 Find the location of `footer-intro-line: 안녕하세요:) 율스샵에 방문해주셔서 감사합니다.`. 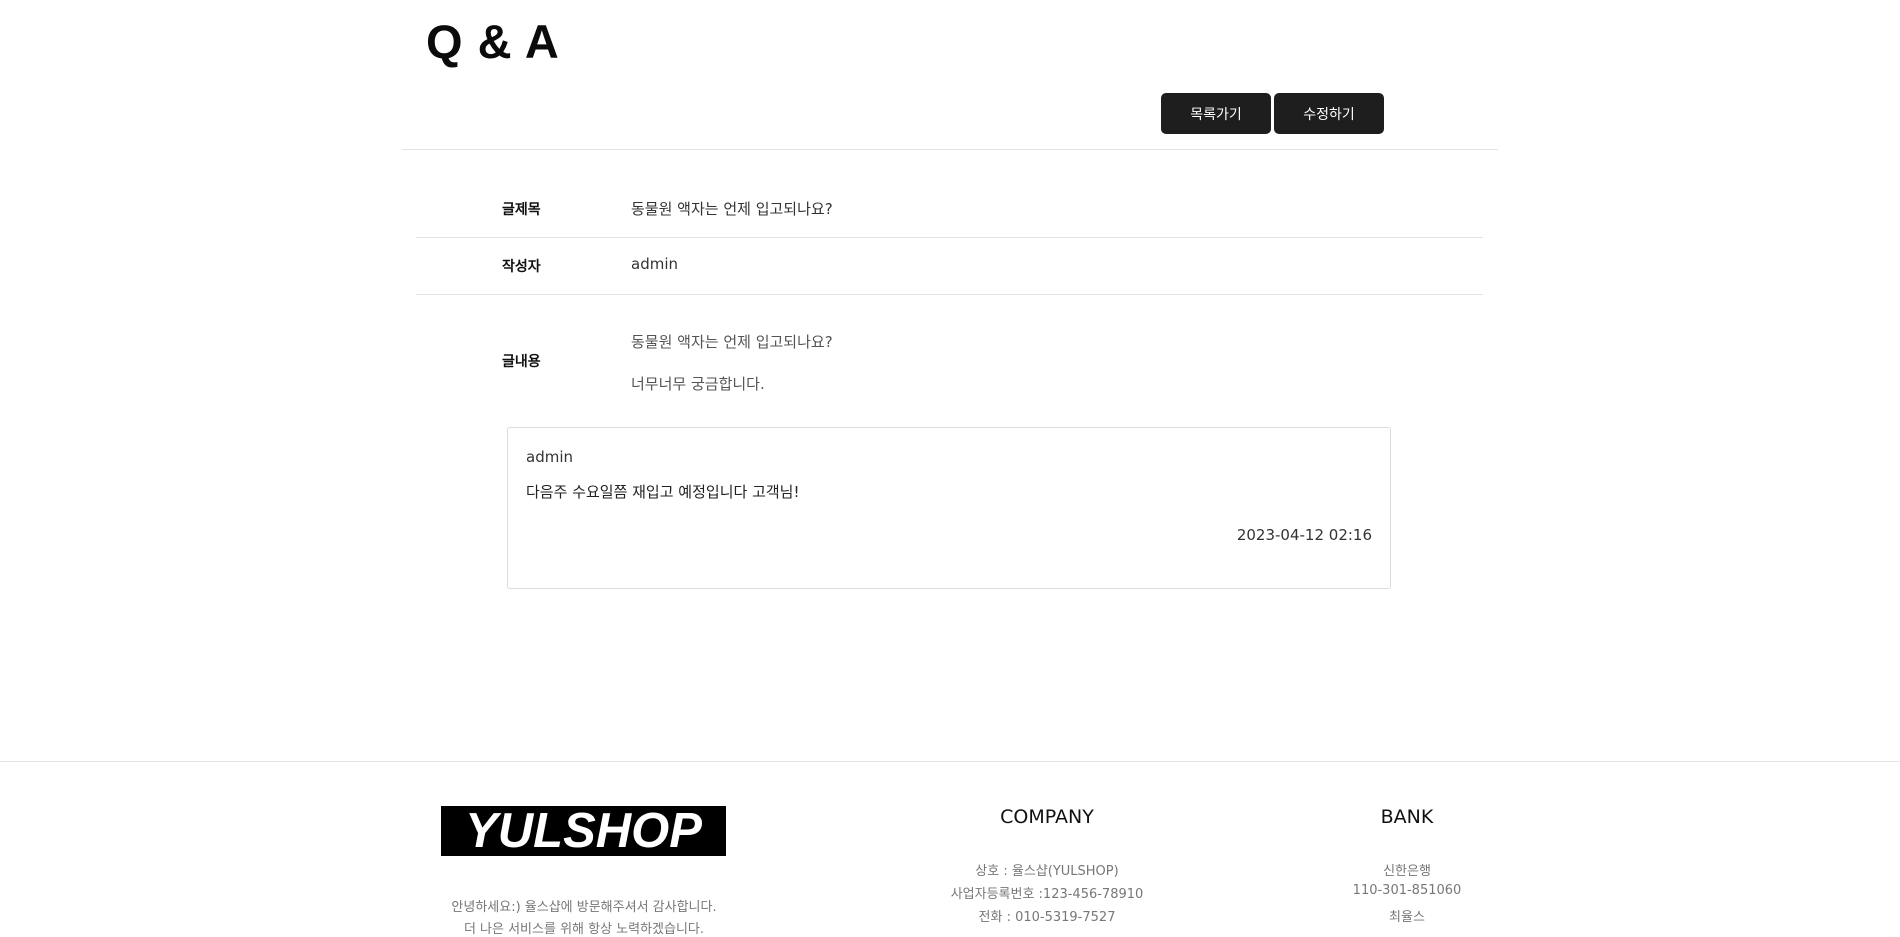

footer-intro-line: 안녕하세요:) 율스샵에 방문해주셔서 감사합니다. is located at coordinates (584, 907).